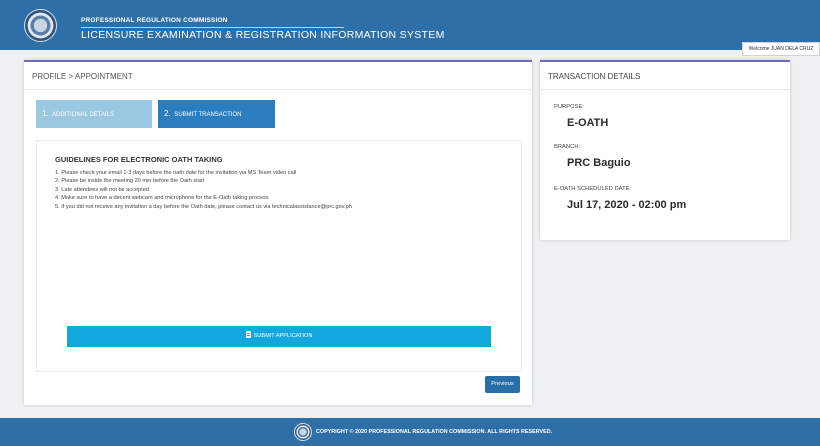 The image size is (820, 446). What do you see at coordinates (139, 159) in the screenshot?
I see `guidelines-title: GUIDELINES FOR ELECTRONIC OATH TAKING` at bounding box center [139, 159].